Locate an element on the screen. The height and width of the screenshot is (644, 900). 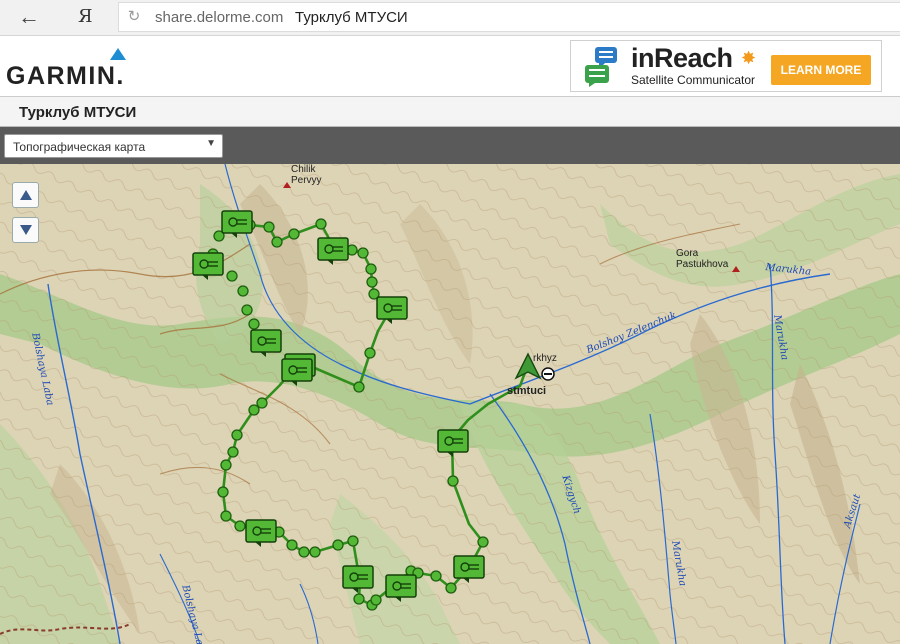
inreach-title: inReach is located at coordinates (682, 58).